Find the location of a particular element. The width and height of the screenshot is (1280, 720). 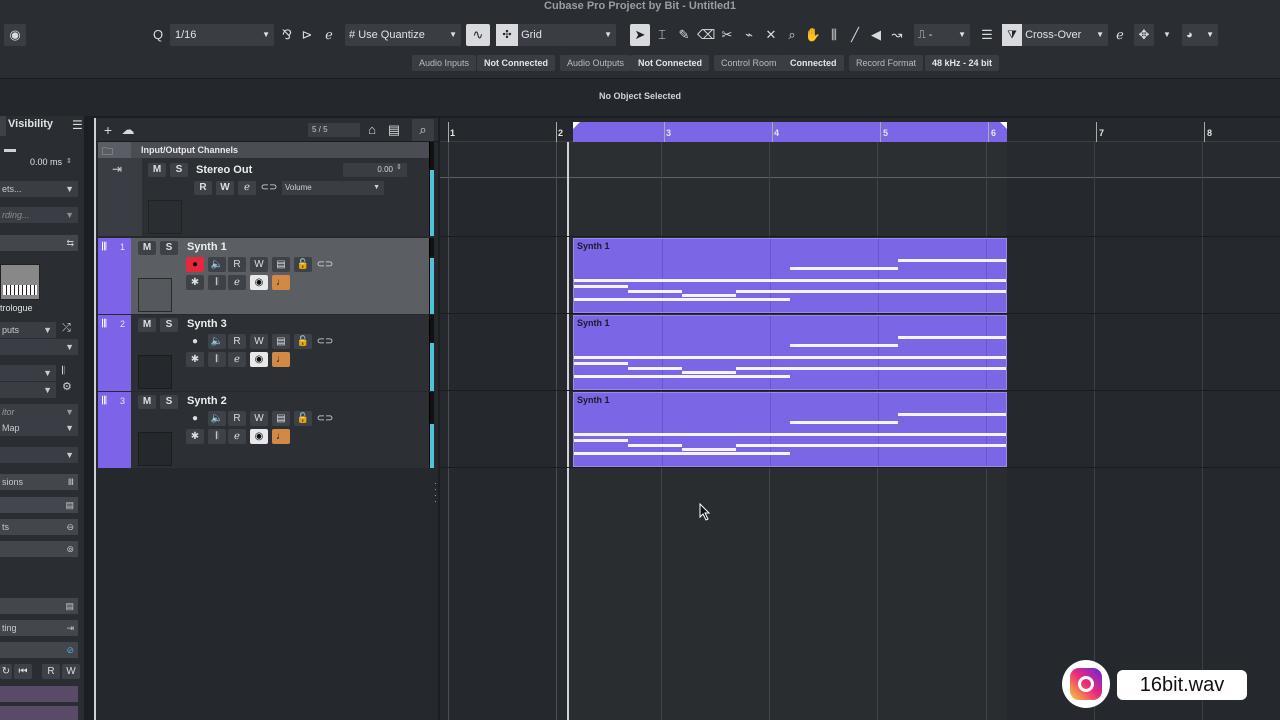

glue-tool-icon: ⌁ is located at coordinates (749, 35).